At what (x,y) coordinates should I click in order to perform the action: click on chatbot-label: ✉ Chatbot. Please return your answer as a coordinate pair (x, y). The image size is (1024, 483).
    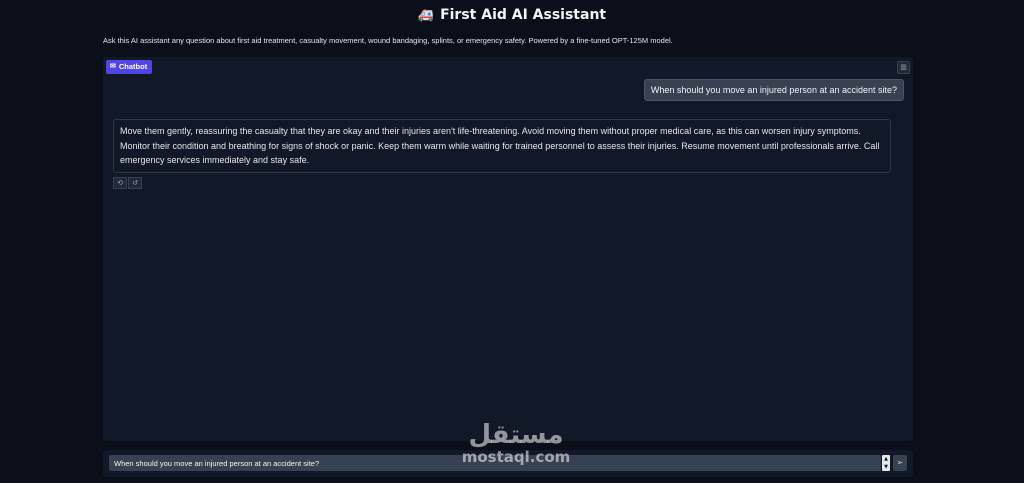
    Looking at the image, I should click on (129, 67).